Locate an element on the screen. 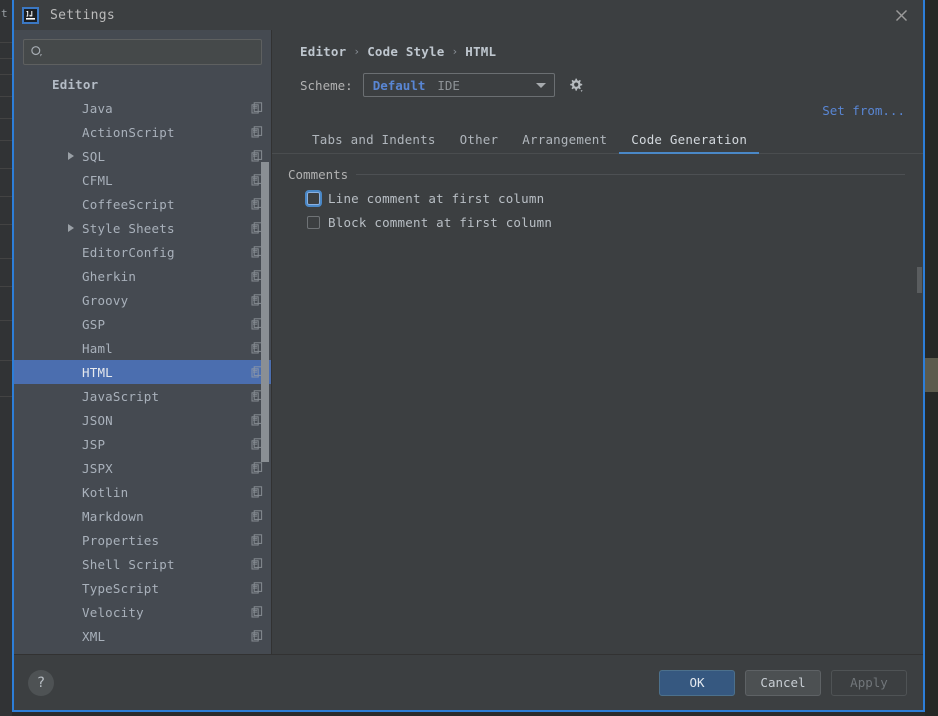 The height and width of the screenshot is (716, 938). backdrop-scroll-marker is located at coordinates (931, 375).